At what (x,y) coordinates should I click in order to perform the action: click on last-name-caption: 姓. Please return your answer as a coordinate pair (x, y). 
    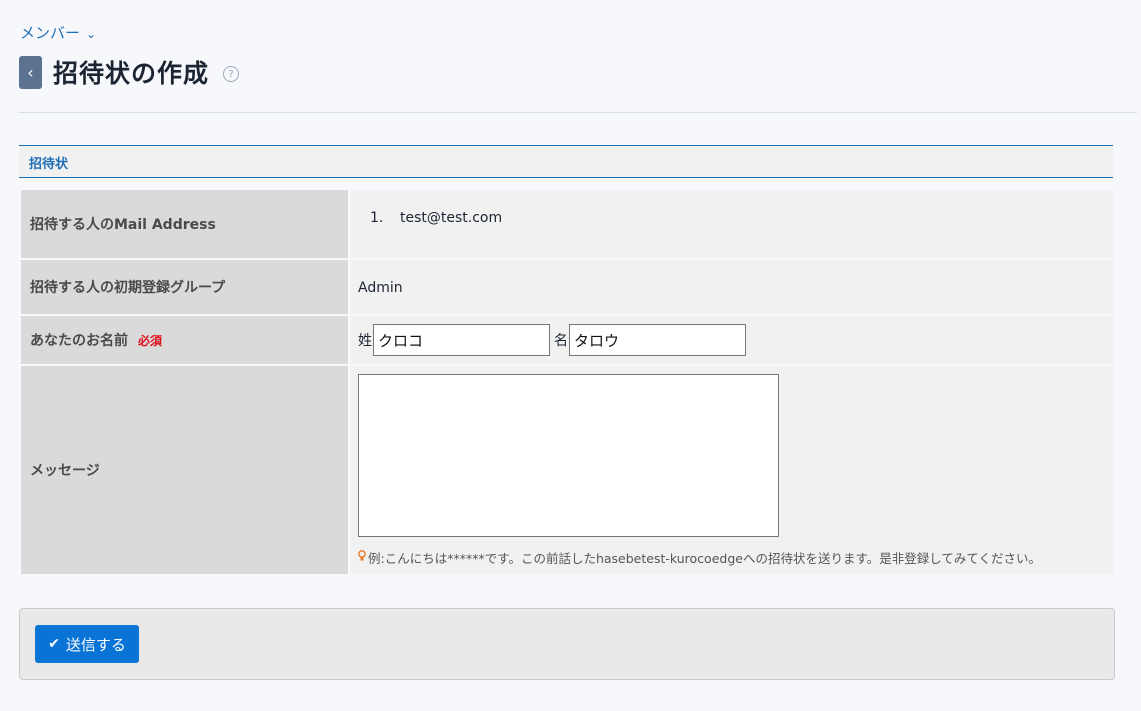
    Looking at the image, I should click on (365, 341).